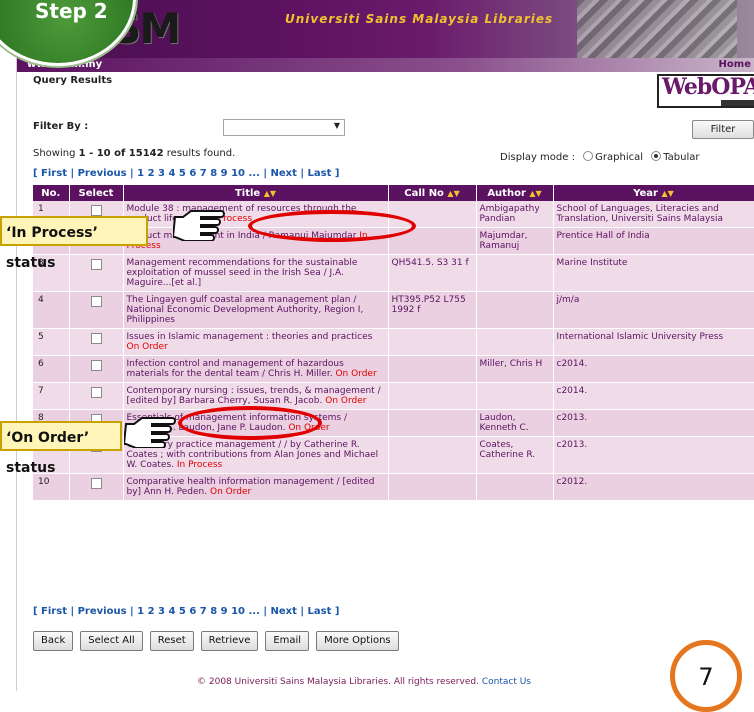 The image size is (754, 712). I want to click on col-title: Title ▲▼, so click(256, 193).